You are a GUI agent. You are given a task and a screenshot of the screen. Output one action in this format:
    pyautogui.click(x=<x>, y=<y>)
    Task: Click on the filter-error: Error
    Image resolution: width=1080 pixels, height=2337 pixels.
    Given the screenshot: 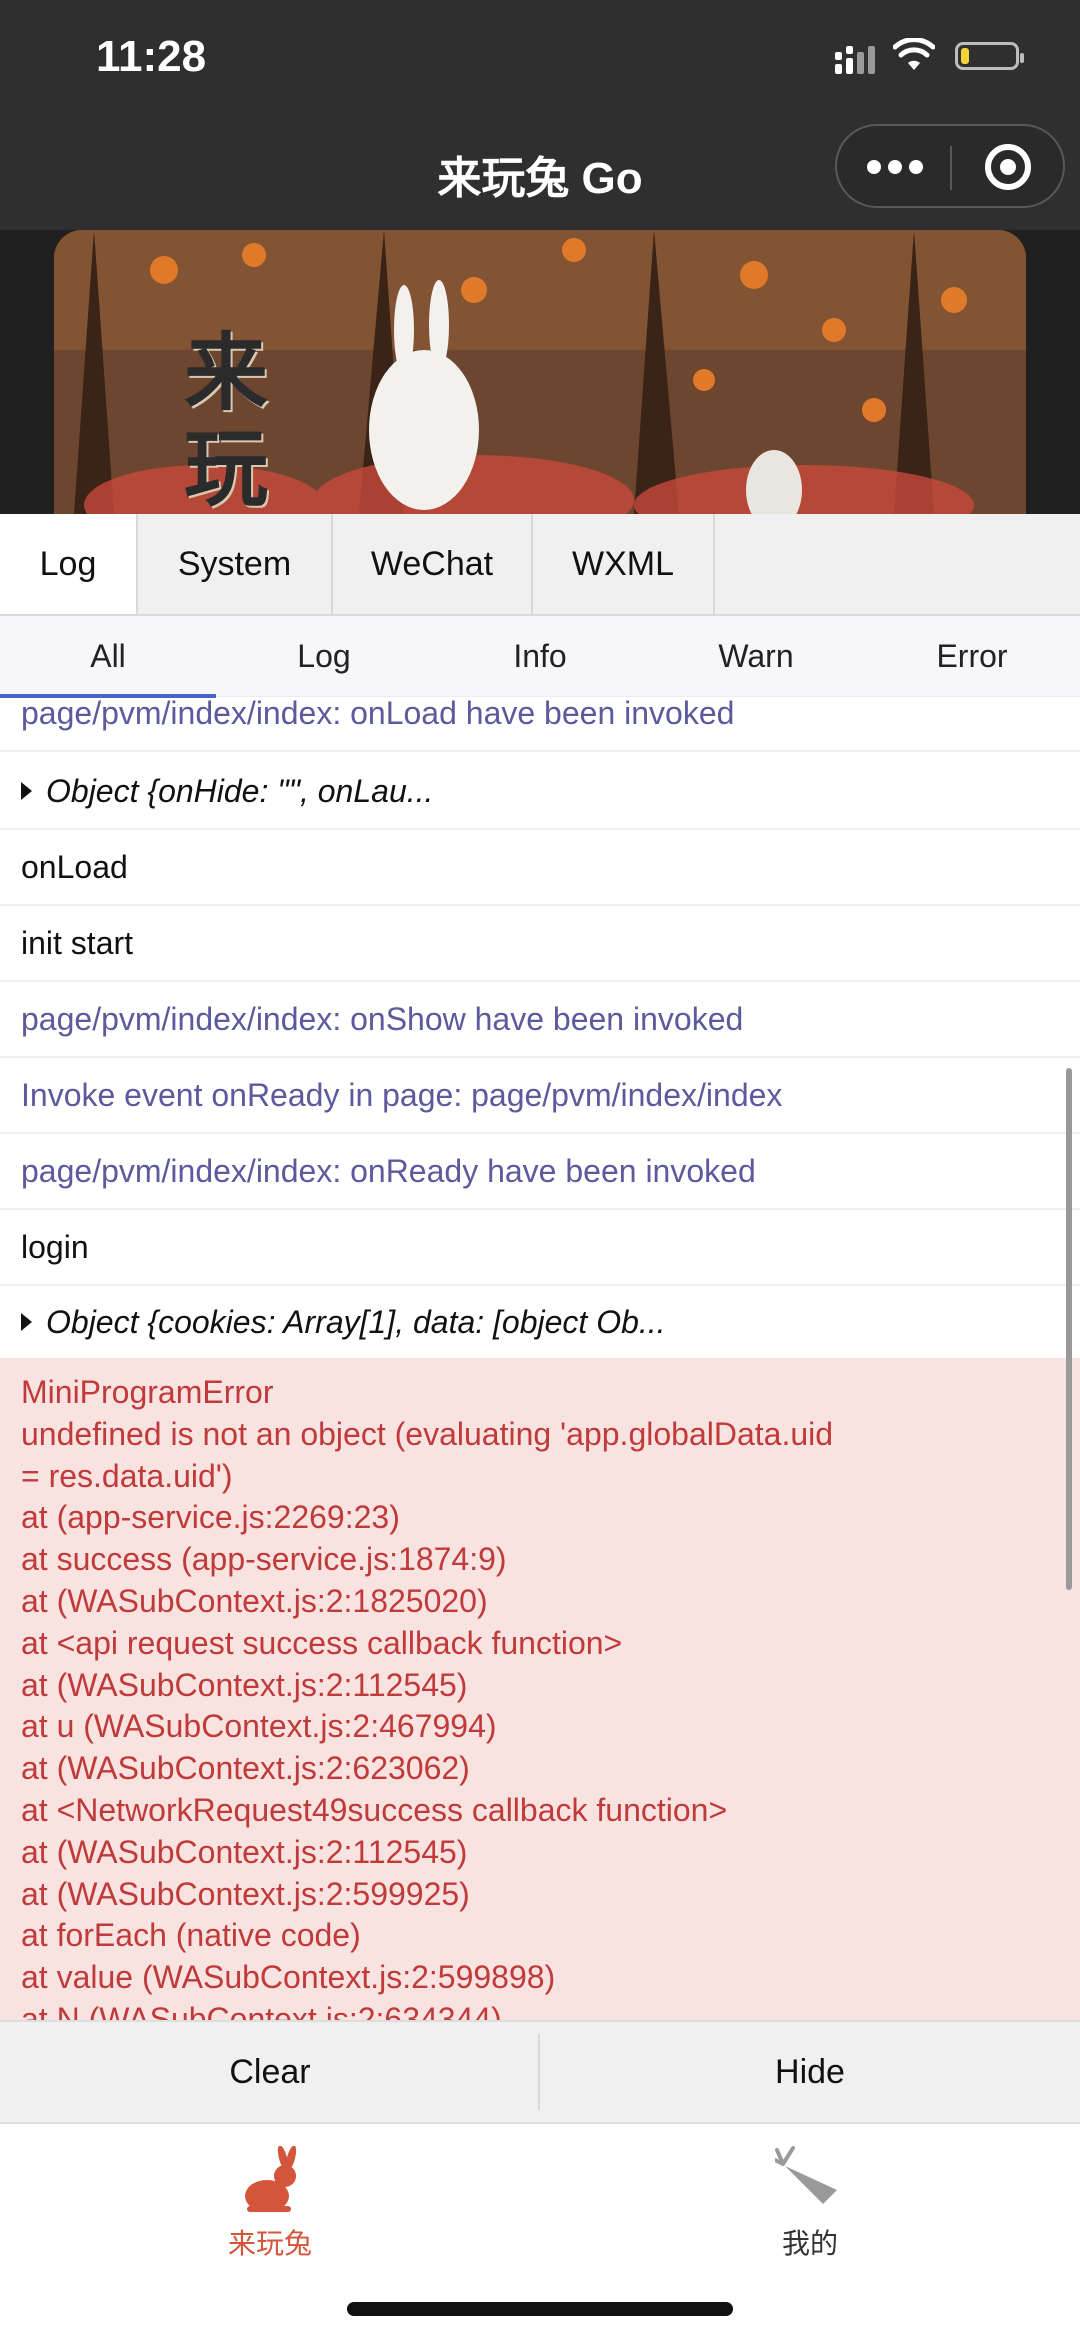 What is the action you would take?
    pyautogui.click(x=972, y=656)
    